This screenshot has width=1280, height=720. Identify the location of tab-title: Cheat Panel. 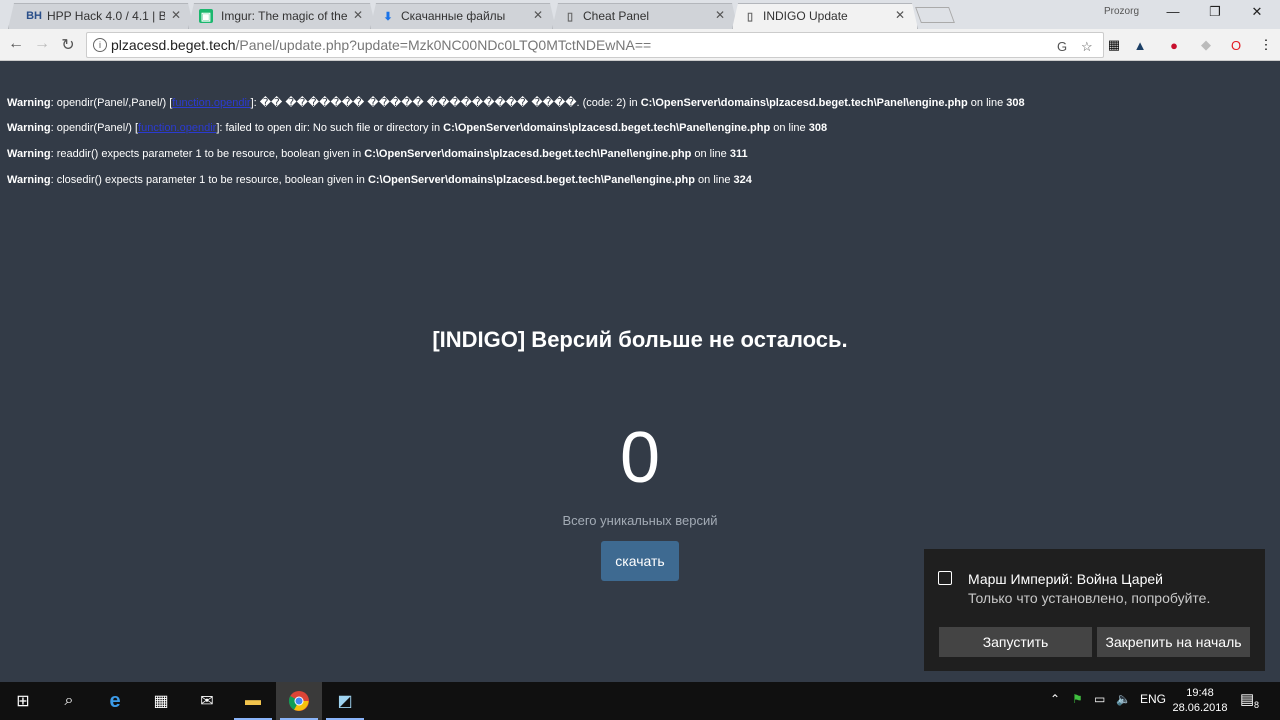
(616, 16).